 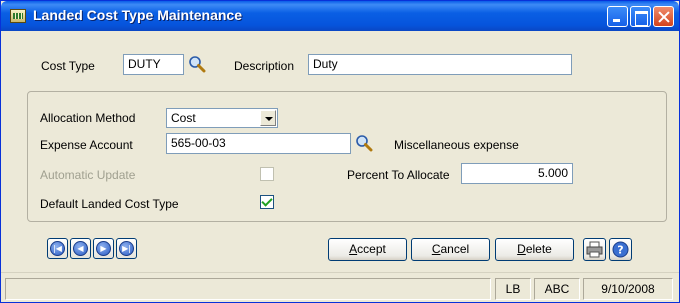 I want to click on default-landed-cost-type-checkbox, so click(x=267, y=202).